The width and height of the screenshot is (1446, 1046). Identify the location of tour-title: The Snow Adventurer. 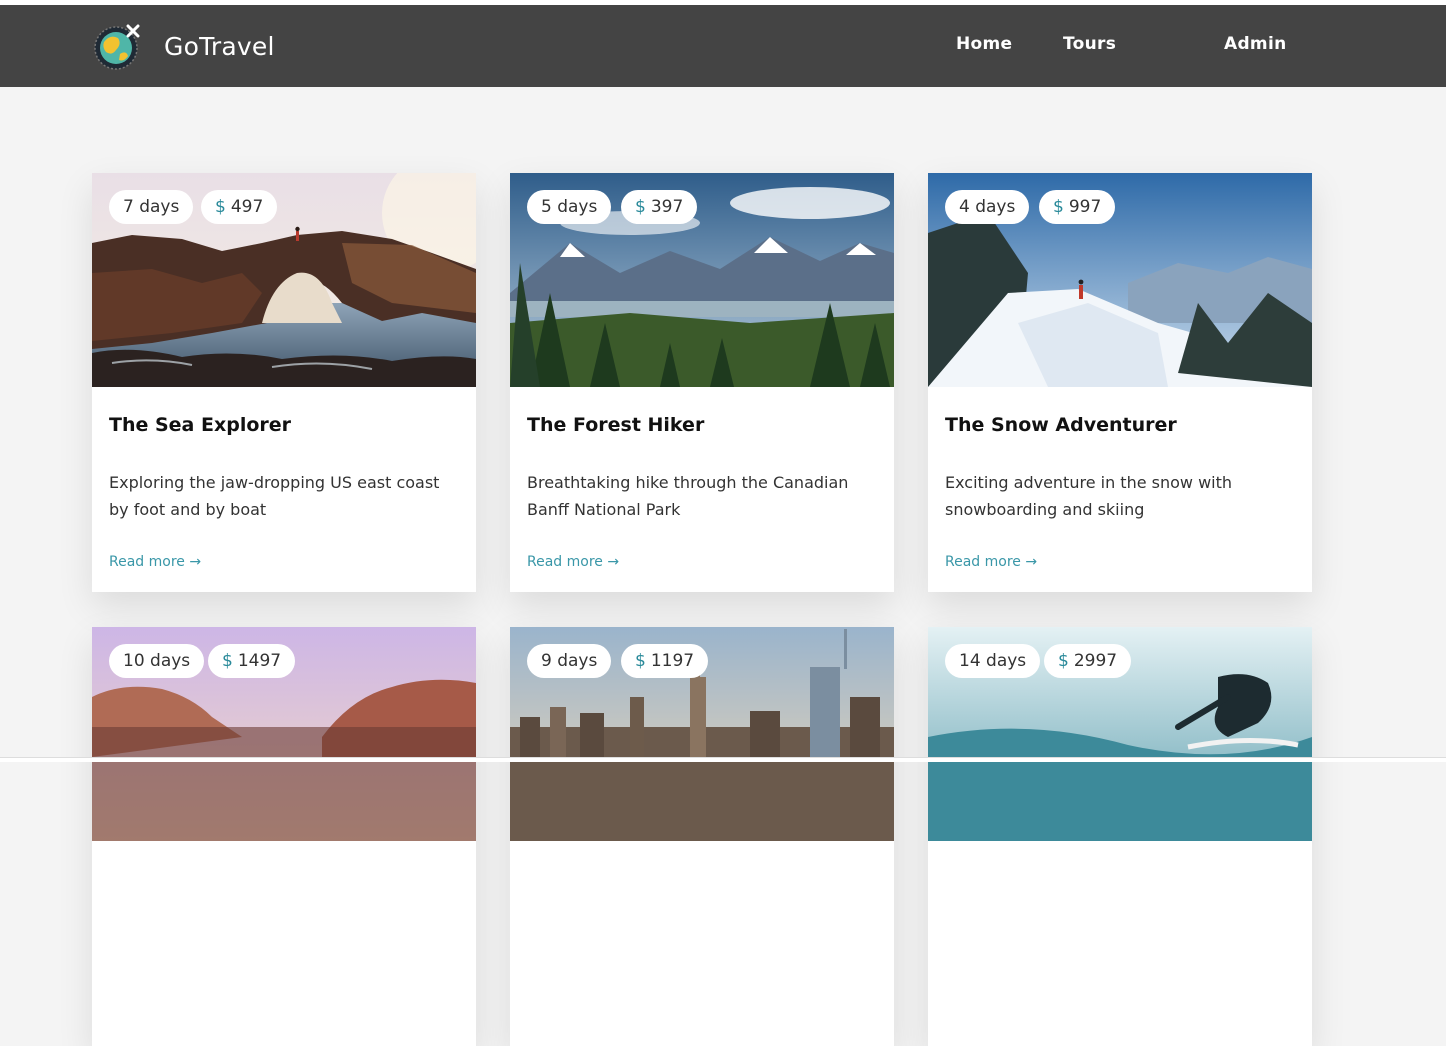
(1061, 425).